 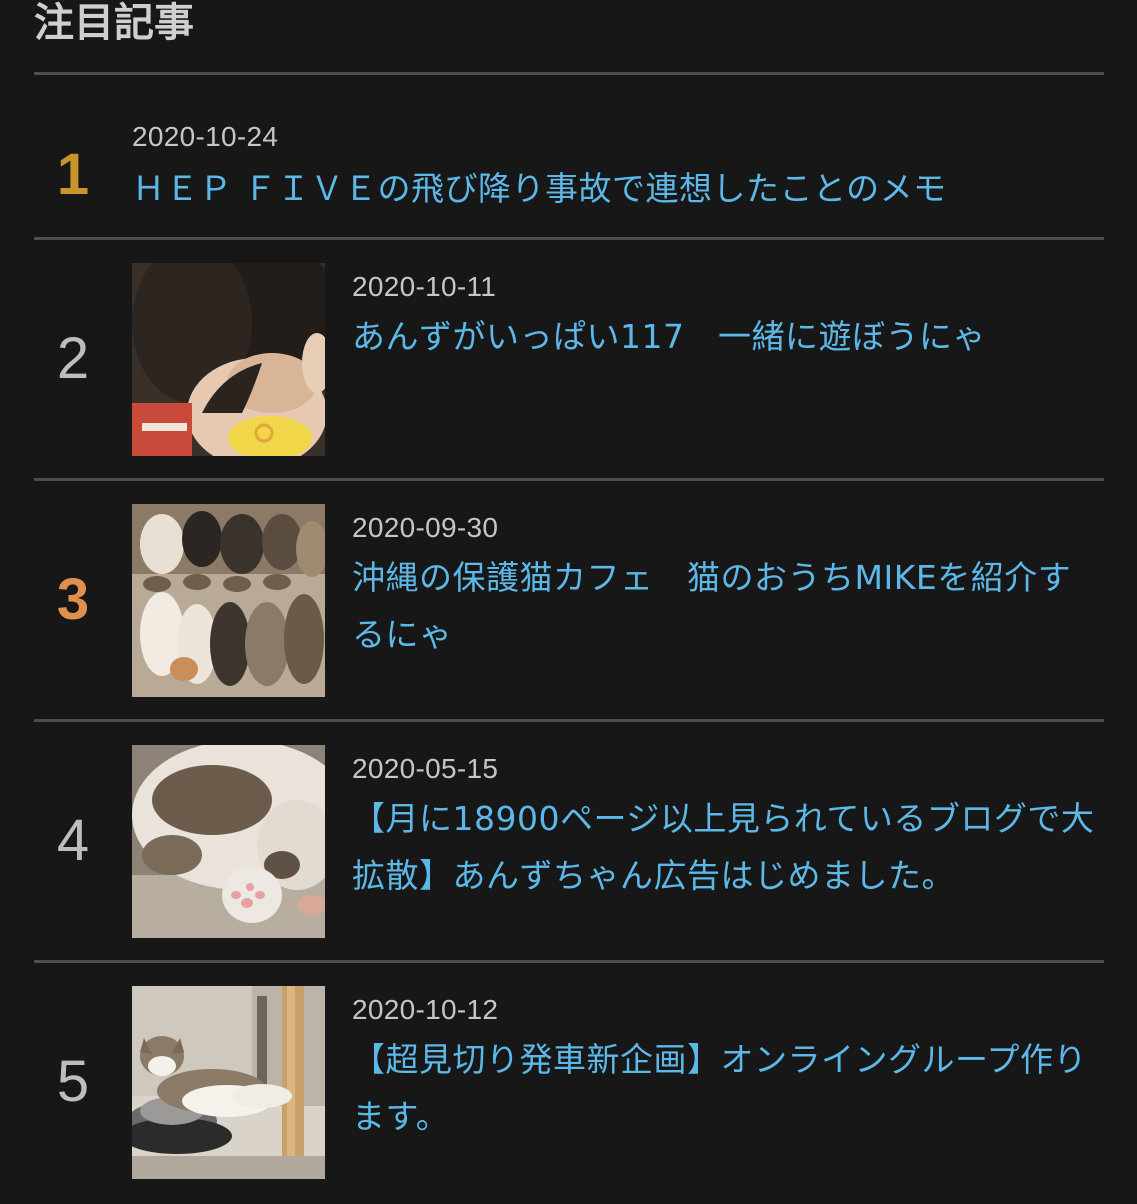 I want to click on article-meta: 2020-09-30 沖縄の保護猫カフェ 猫のおうちMIKEを紹介するにゃ, so click(x=728, y=587).